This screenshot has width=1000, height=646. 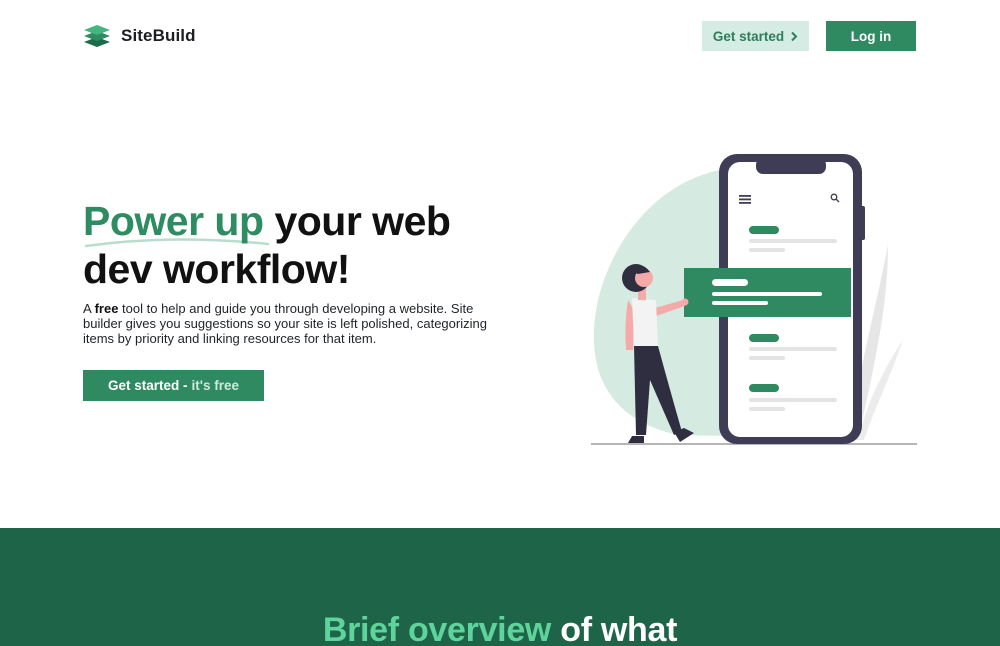 What do you see at coordinates (106, 308) in the screenshot?
I see `hero-desc-bold: free` at bounding box center [106, 308].